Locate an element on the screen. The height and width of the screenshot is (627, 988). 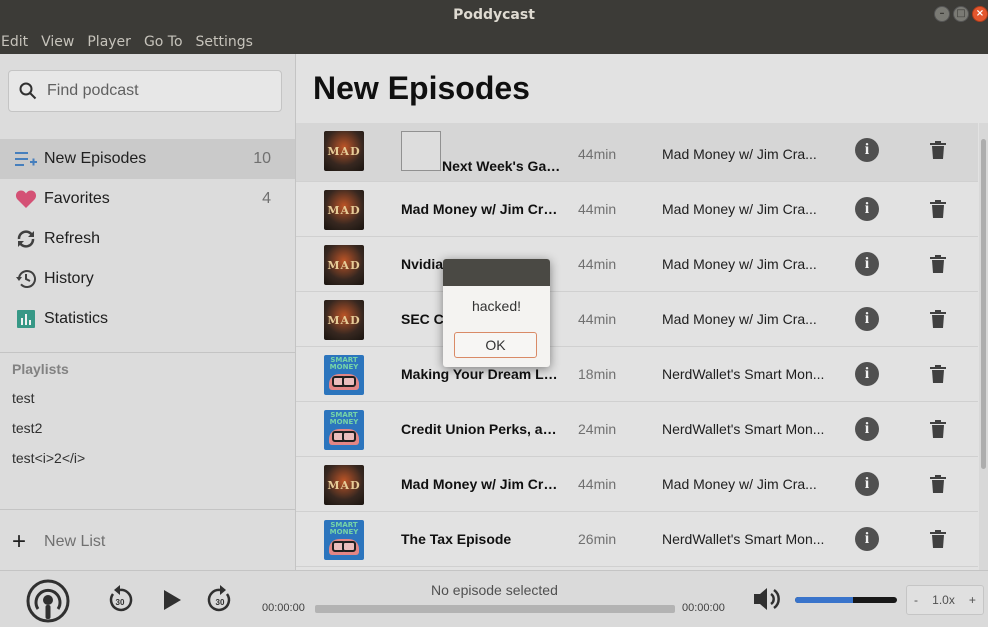
menu-settings: Settings is located at coordinates (224, 42).